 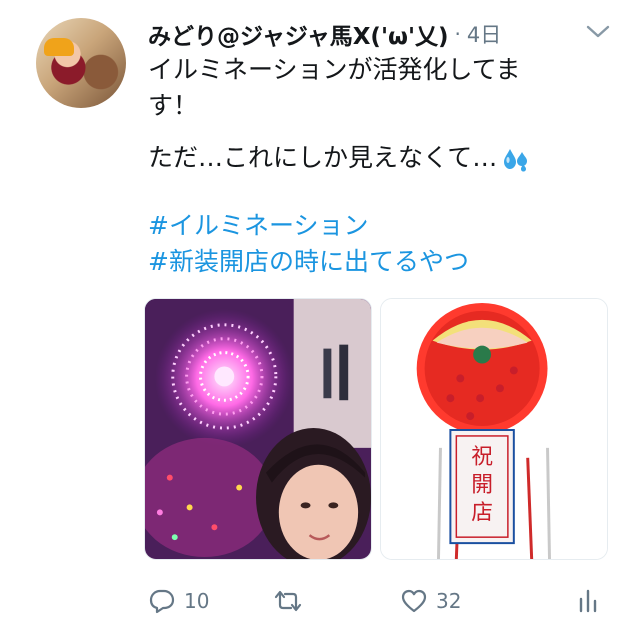 I want to click on tweet-text-line: イルミネーションが活発化してま, so click(x=334, y=69).